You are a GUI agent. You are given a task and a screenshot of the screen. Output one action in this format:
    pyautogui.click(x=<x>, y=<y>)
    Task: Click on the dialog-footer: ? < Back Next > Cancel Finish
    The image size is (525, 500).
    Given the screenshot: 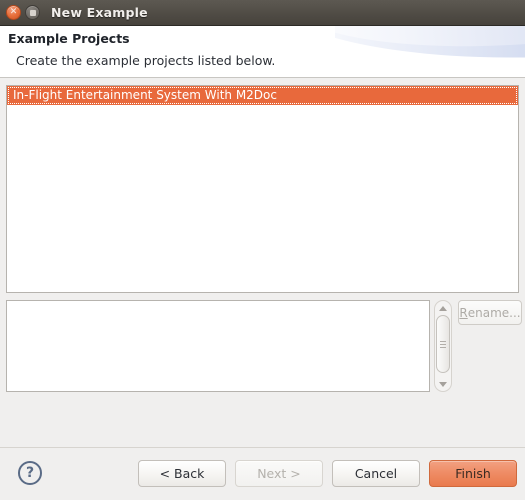 What is the action you would take?
    pyautogui.click(x=262, y=473)
    